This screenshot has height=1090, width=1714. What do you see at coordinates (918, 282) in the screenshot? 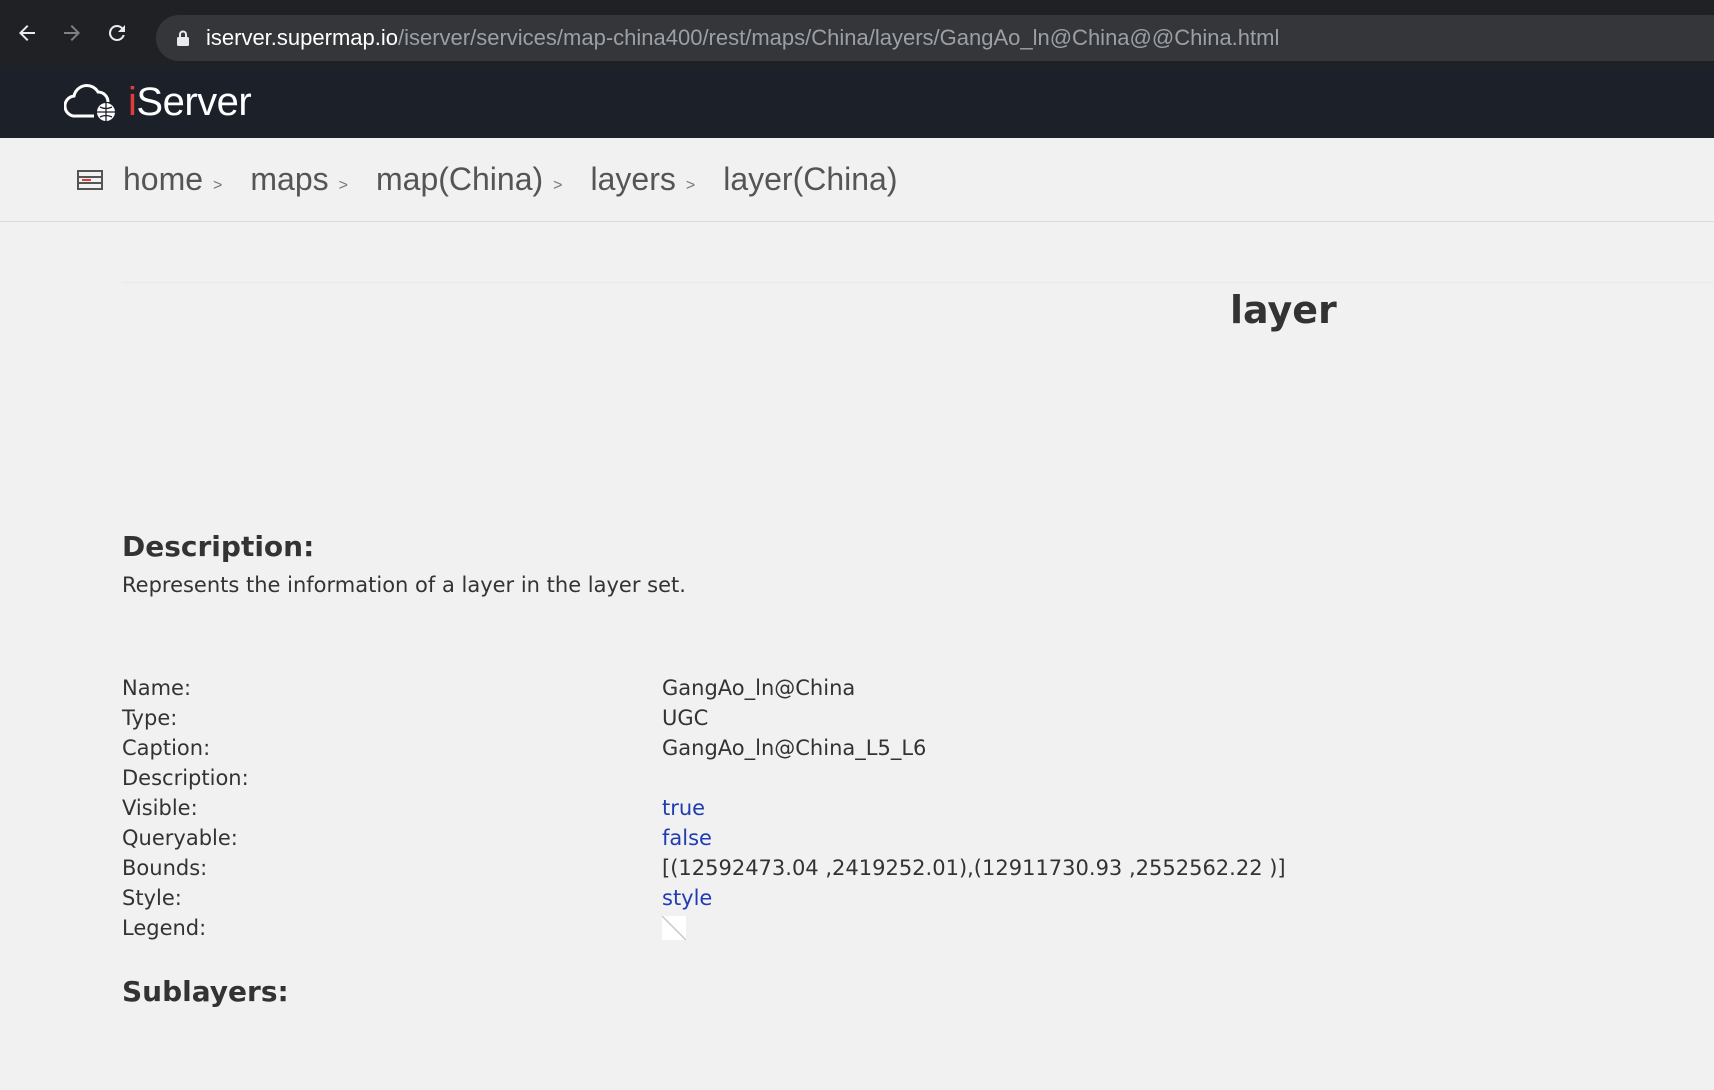
I see `content-divider` at bounding box center [918, 282].